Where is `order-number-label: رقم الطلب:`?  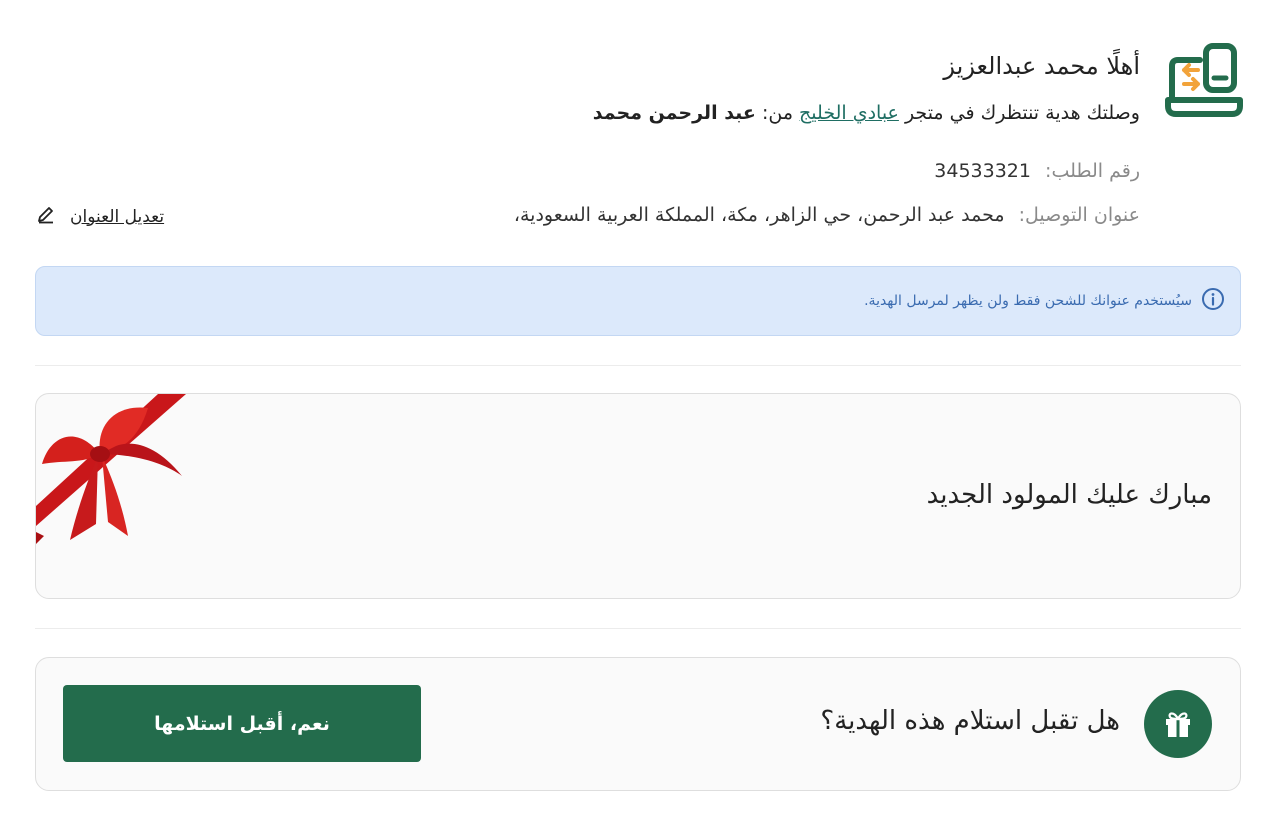
order-number-label: رقم الطلب: is located at coordinates (1092, 171).